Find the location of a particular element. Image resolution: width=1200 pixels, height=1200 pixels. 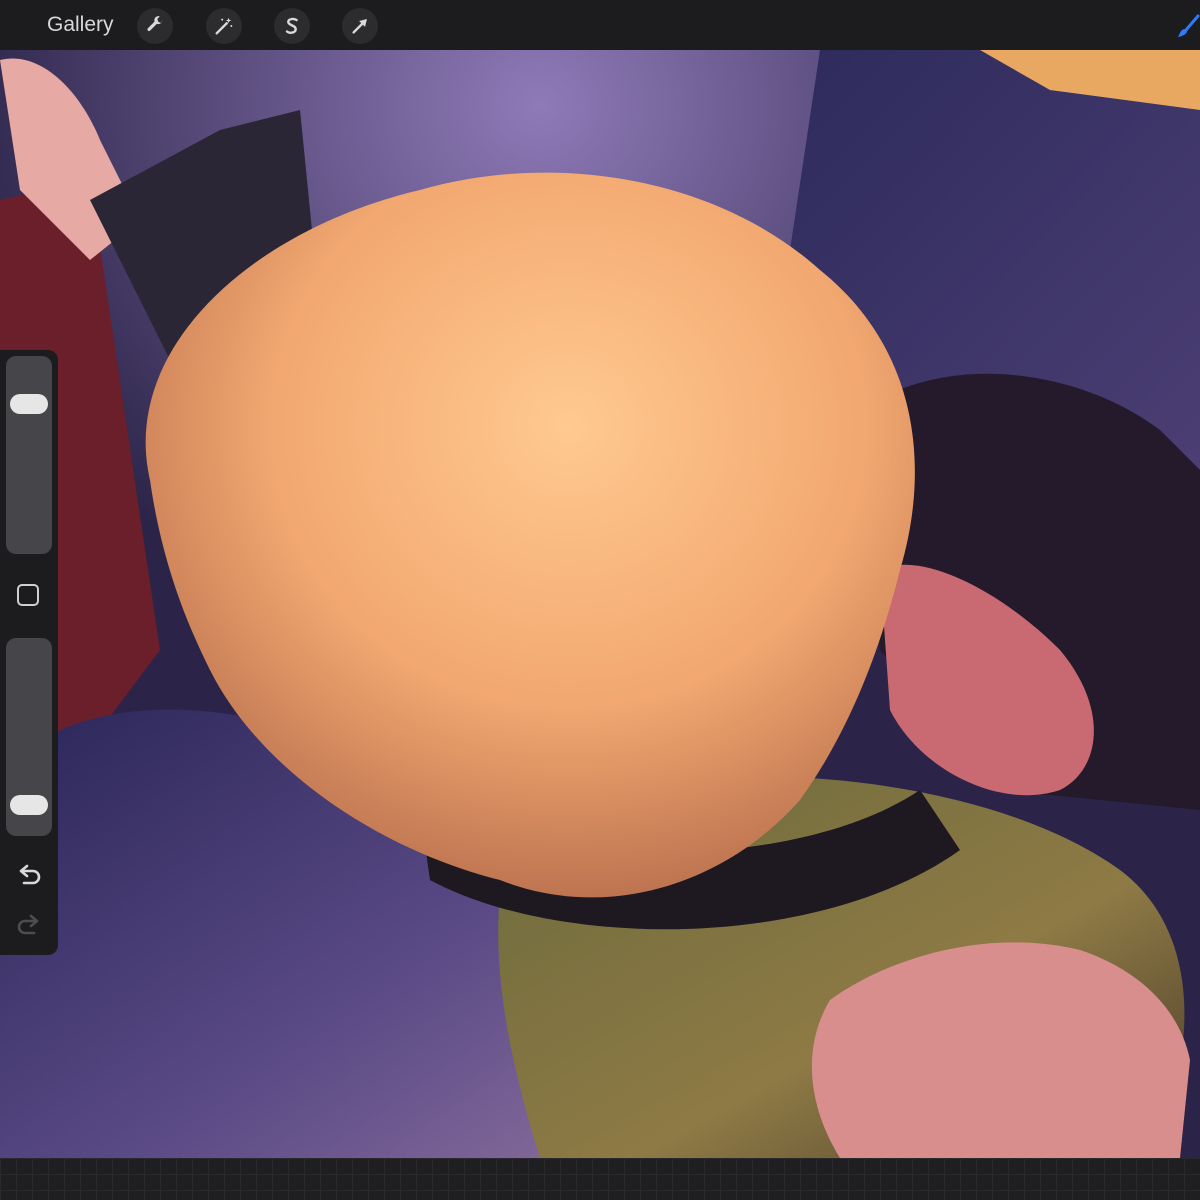

brush-size-slider is located at coordinates (29, 455).